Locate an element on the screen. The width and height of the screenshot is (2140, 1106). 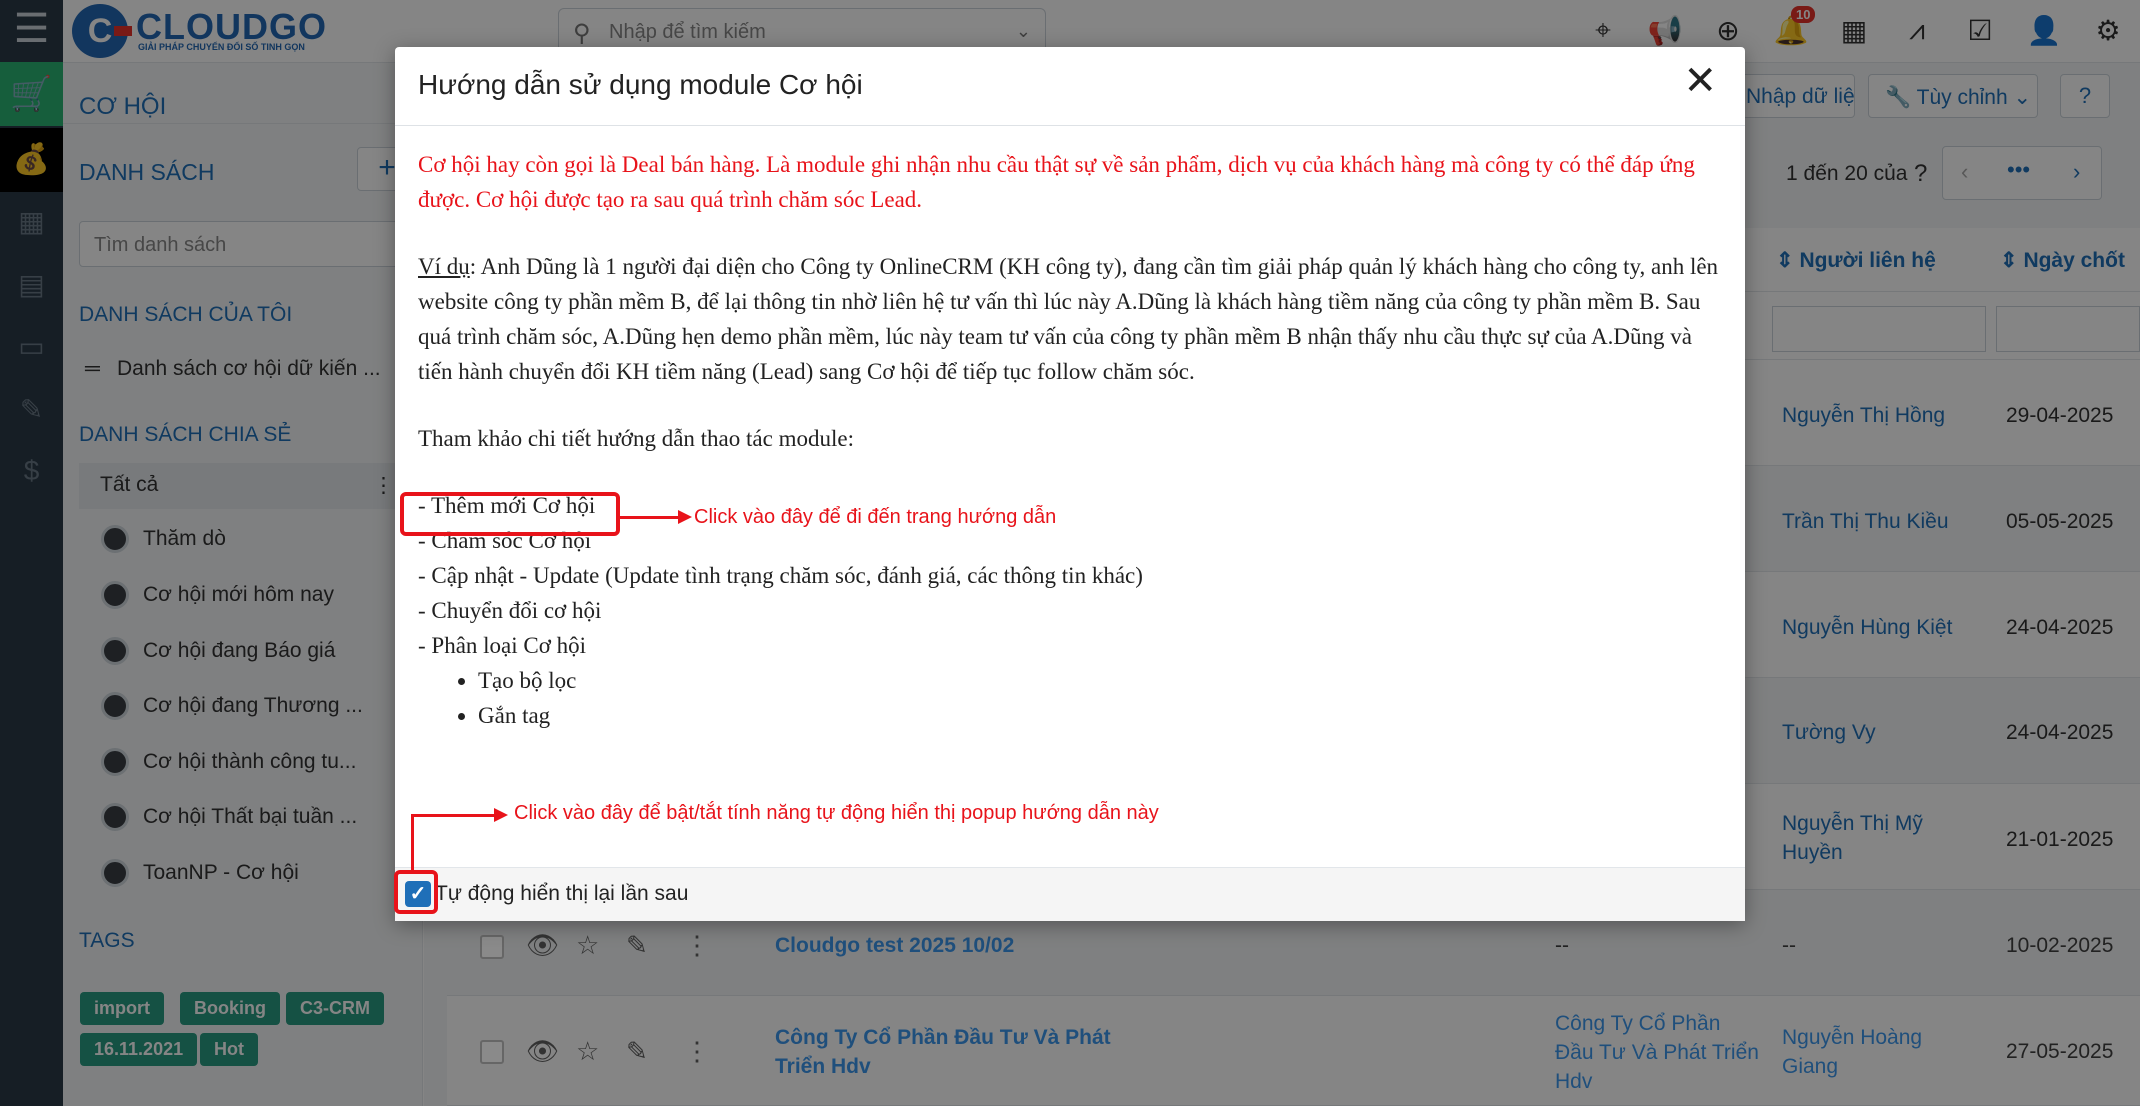
contact: -- is located at coordinates (1789, 945).